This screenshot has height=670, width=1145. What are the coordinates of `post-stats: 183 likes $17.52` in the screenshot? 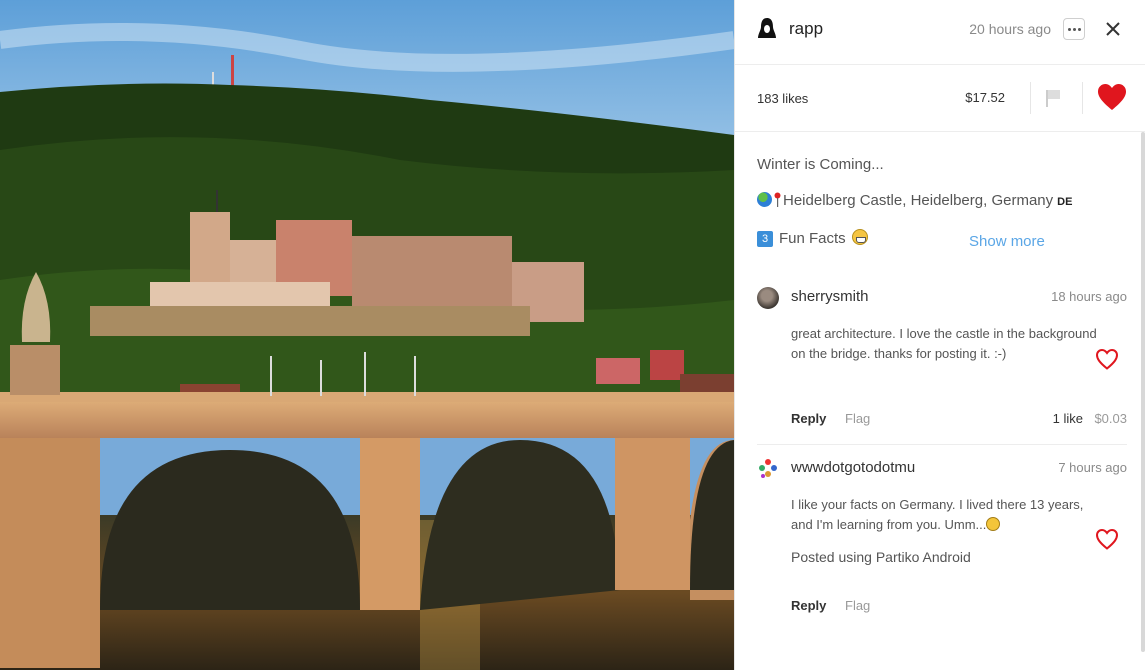 It's located at (940, 98).